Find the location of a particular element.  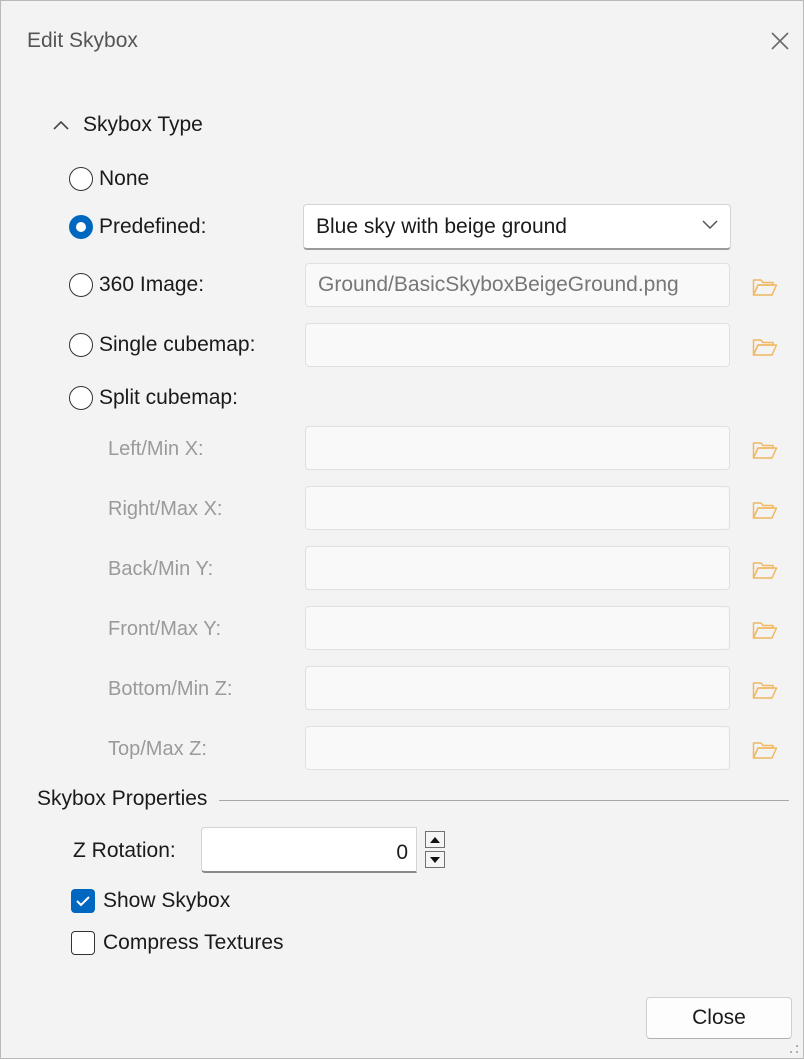

skybox-type-label: Skybox Type is located at coordinates (143, 124).